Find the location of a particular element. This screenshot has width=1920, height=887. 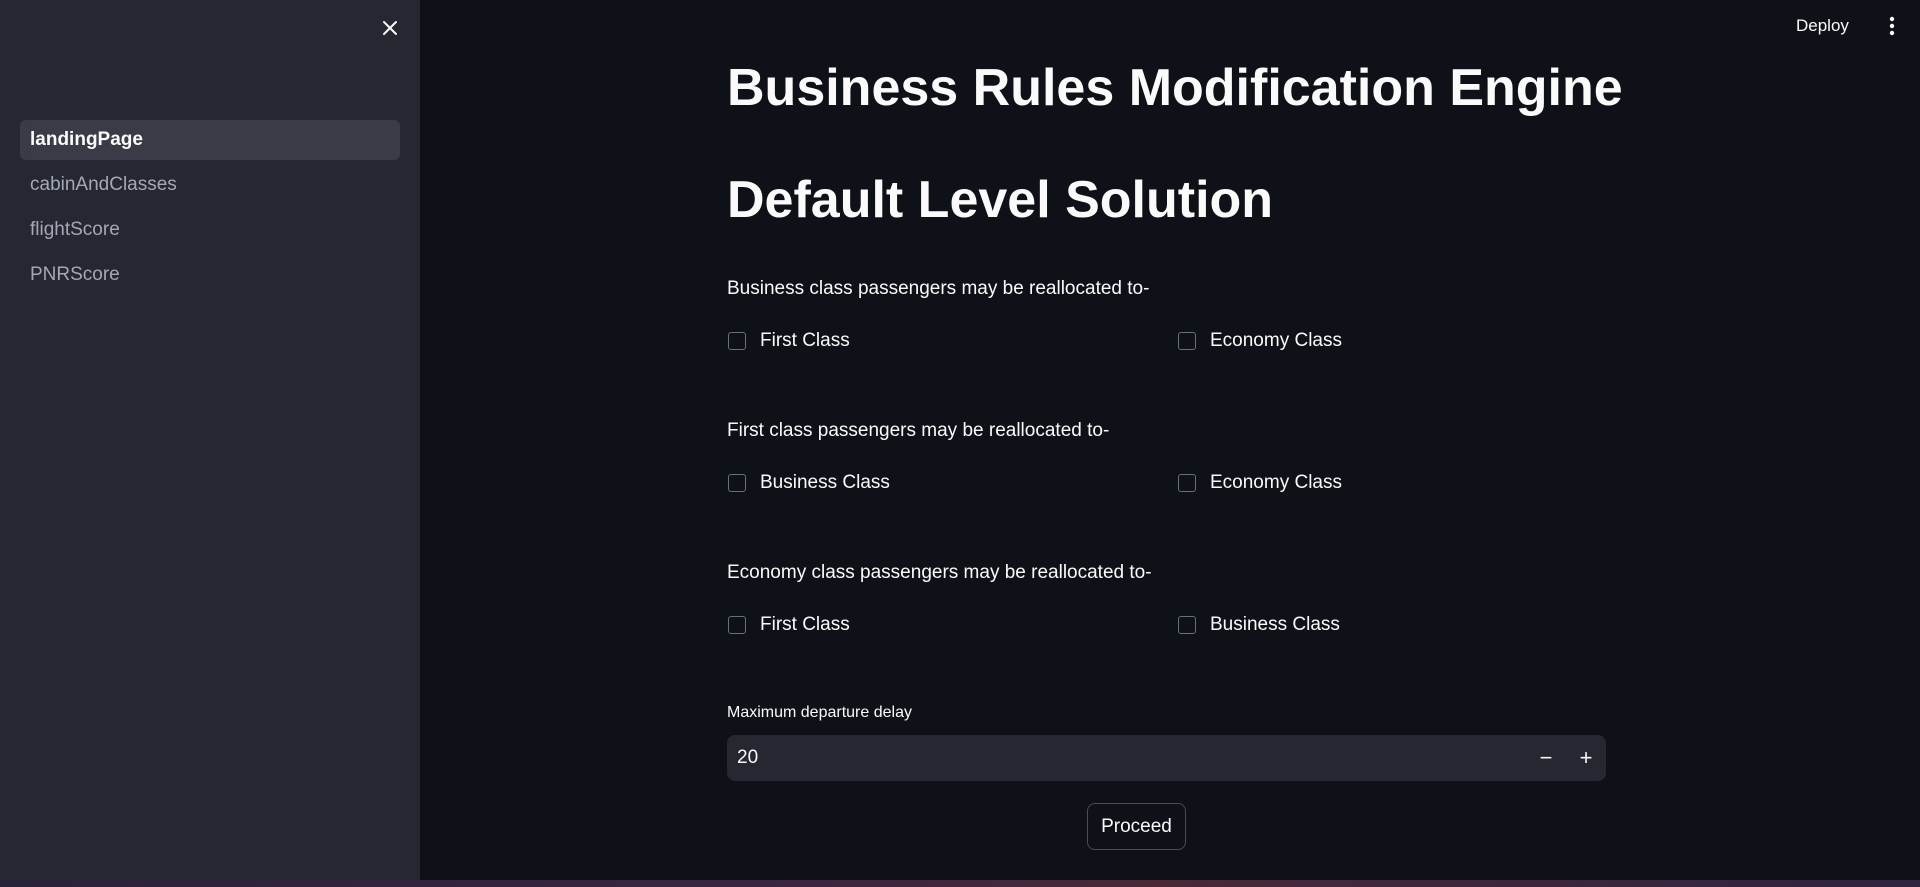

business-to-economy-checkbox: Economy Class is located at coordinates (1260, 341).